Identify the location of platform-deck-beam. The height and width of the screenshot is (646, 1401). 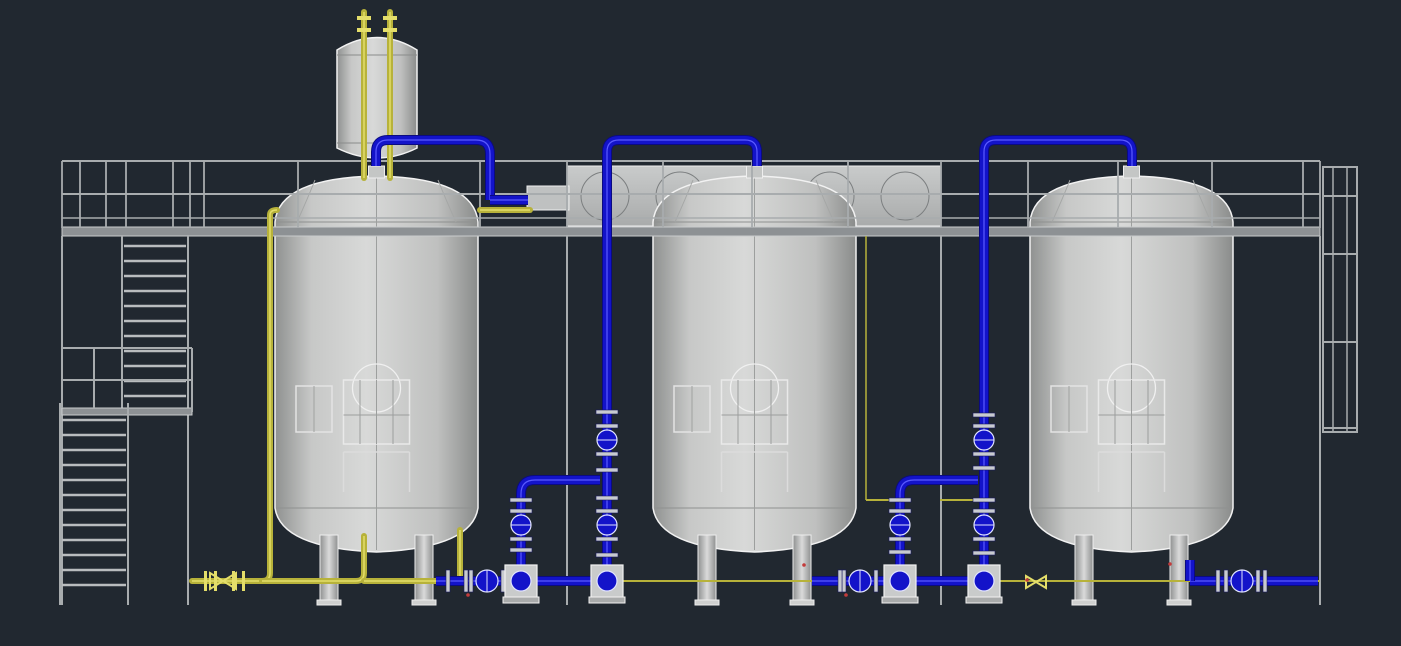
(691, 231).